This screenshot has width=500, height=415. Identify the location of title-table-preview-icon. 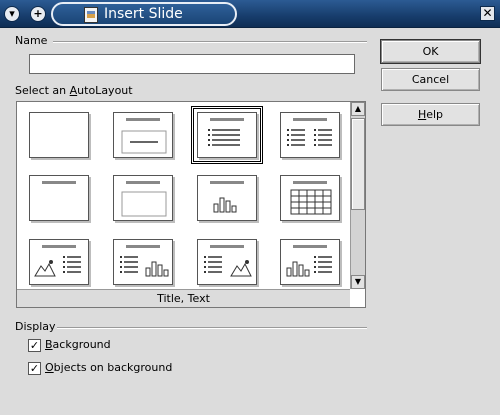
(311, 198).